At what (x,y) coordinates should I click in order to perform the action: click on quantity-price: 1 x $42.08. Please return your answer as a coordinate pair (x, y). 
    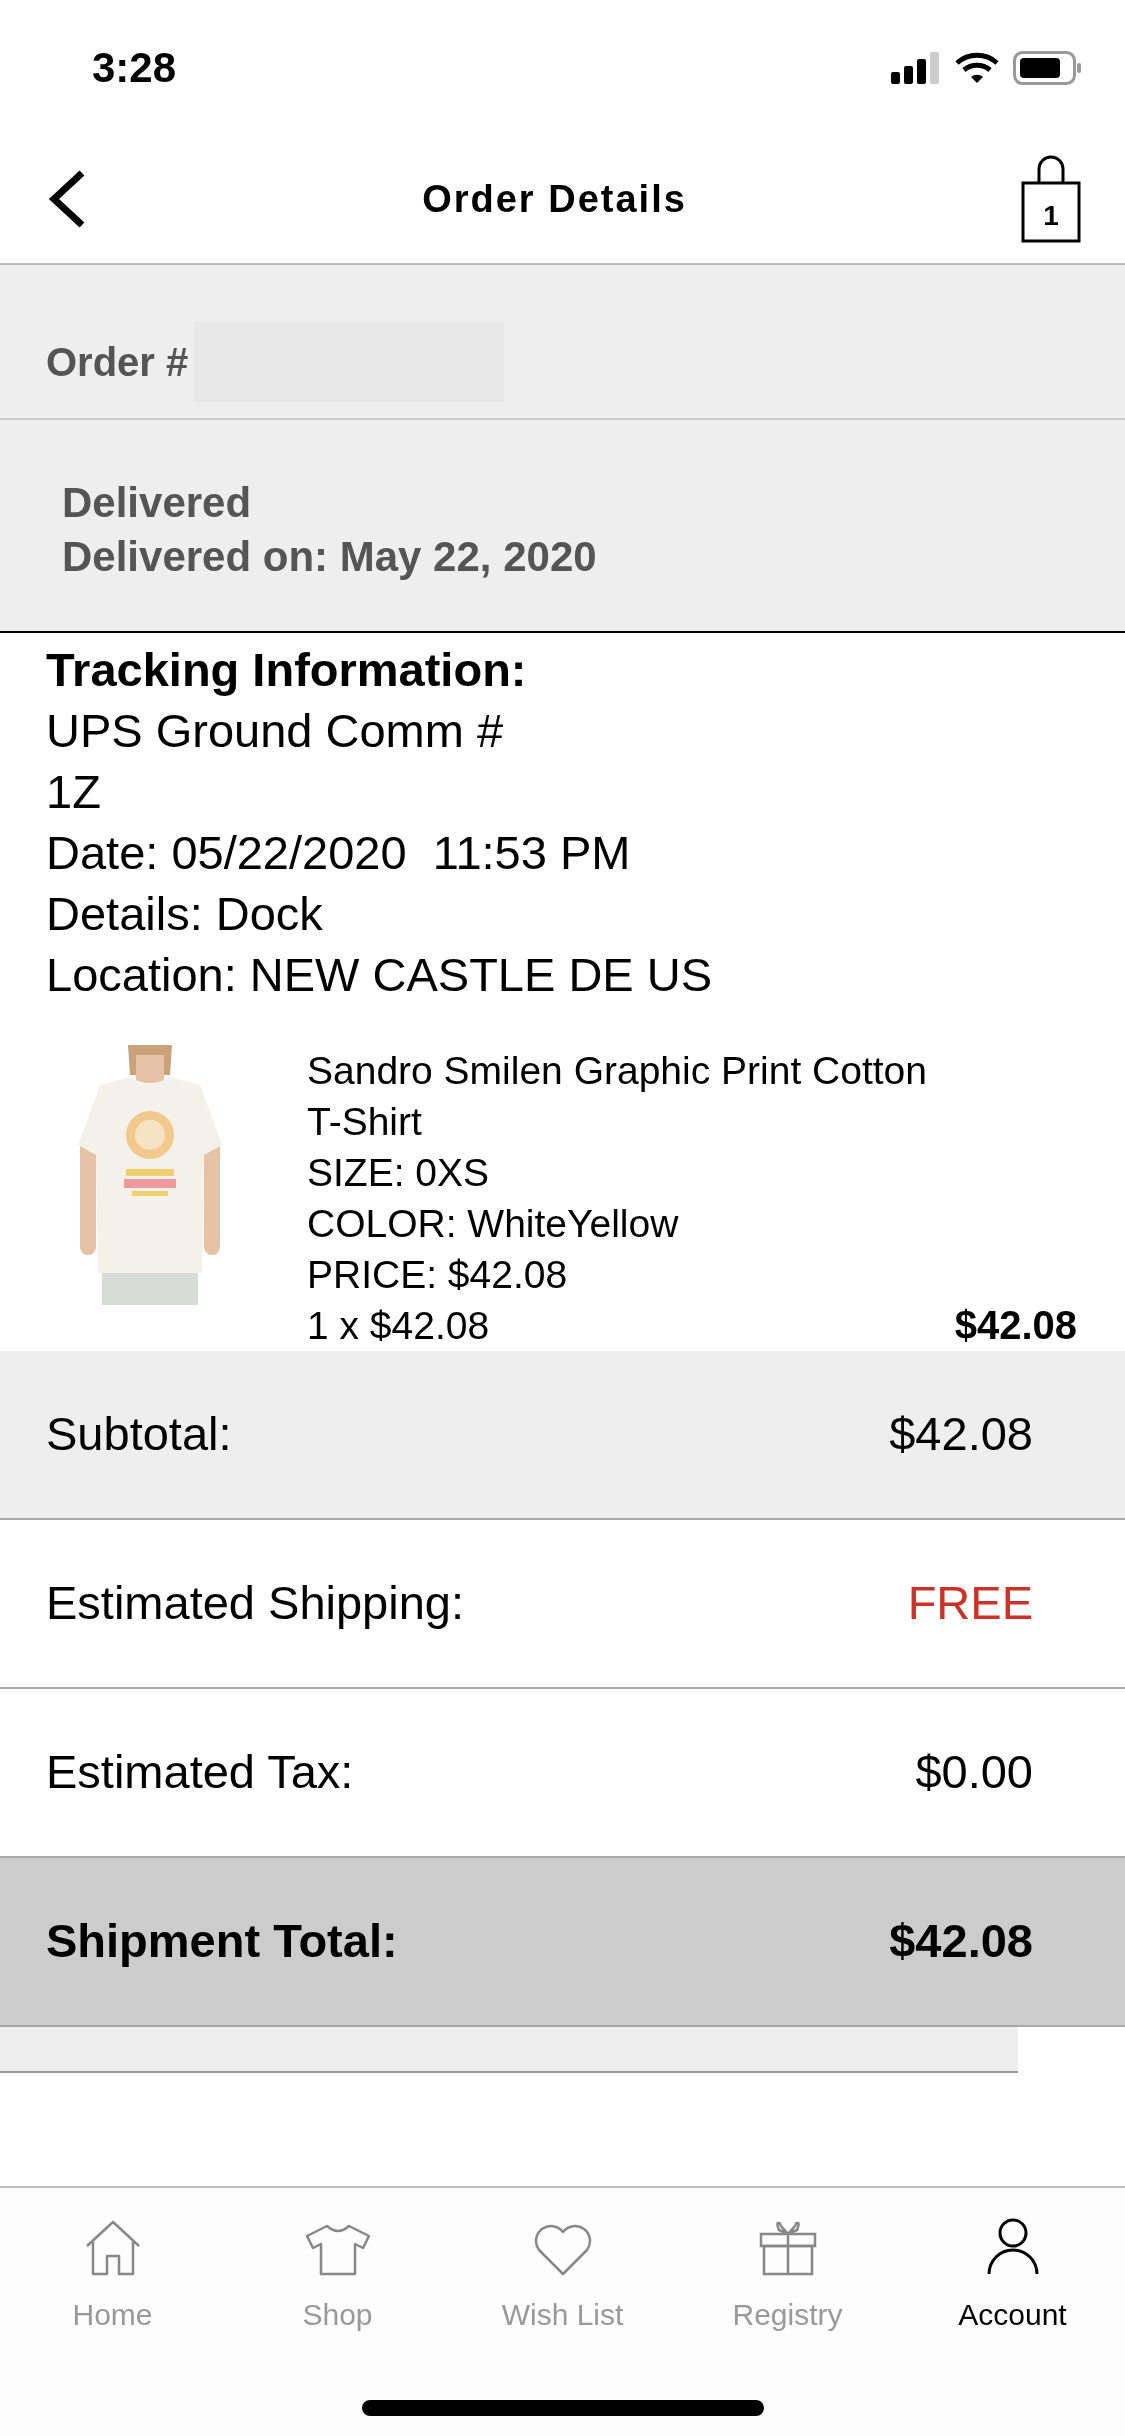
    Looking at the image, I should click on (398, 1326).